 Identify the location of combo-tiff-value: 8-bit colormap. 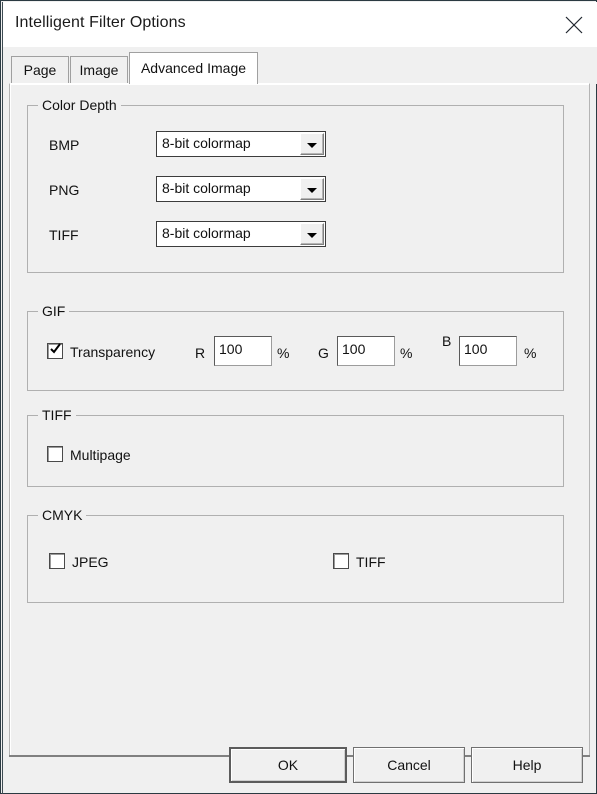
(206, 233).